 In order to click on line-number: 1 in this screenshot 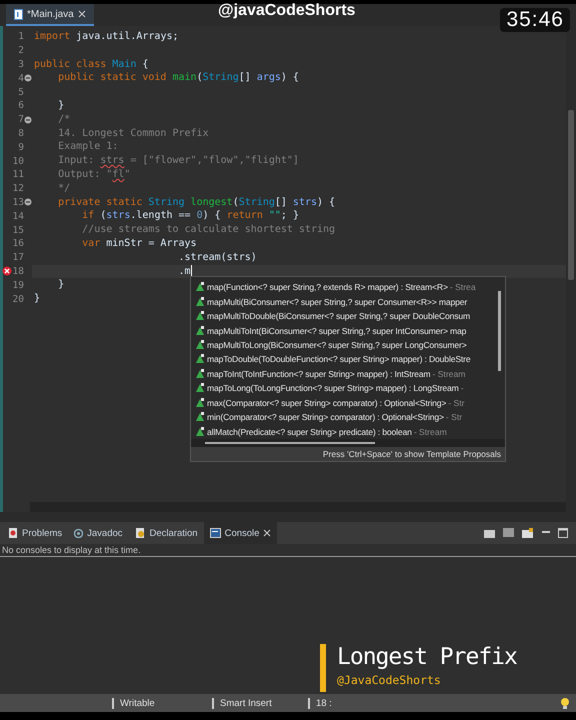, I will do `click(21, 36)`.